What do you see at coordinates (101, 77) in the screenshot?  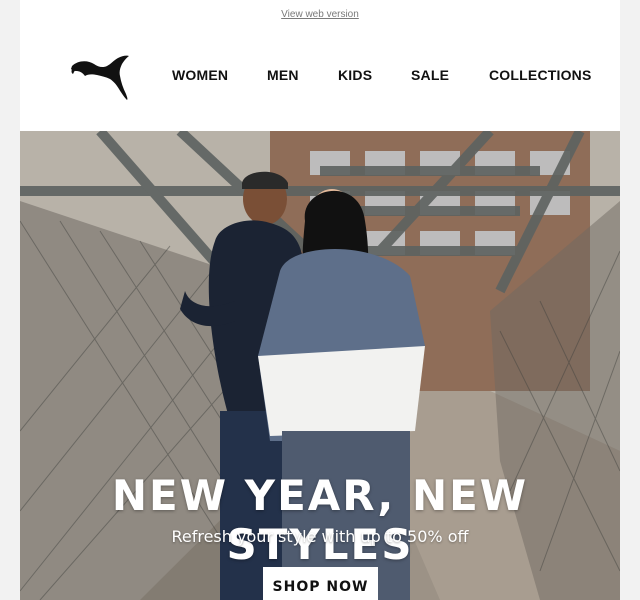 I see `puma-logo-icon` at bounding box center [101, 77].